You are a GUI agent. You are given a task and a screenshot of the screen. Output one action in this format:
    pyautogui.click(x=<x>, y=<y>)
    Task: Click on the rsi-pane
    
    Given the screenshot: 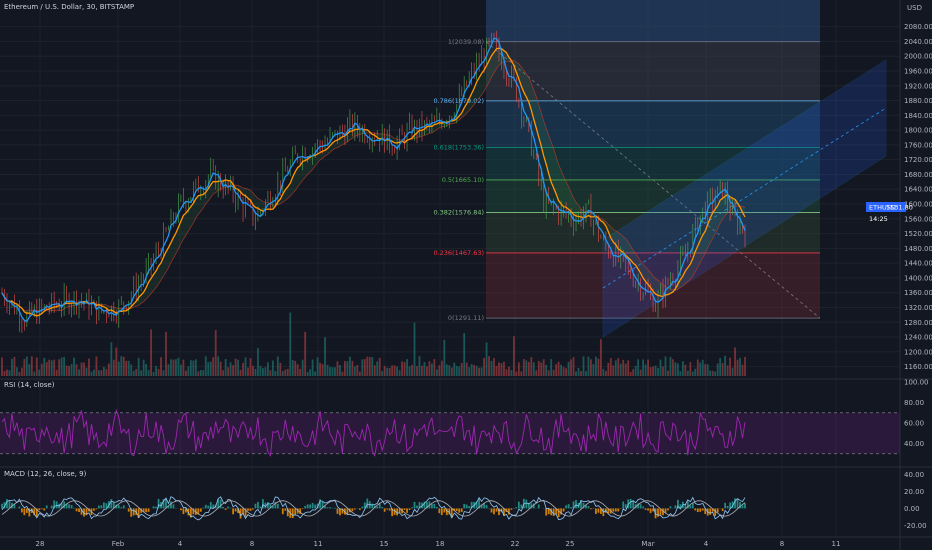 What is the action you would take?
    pyautogui.click(x=450, y=433)
    